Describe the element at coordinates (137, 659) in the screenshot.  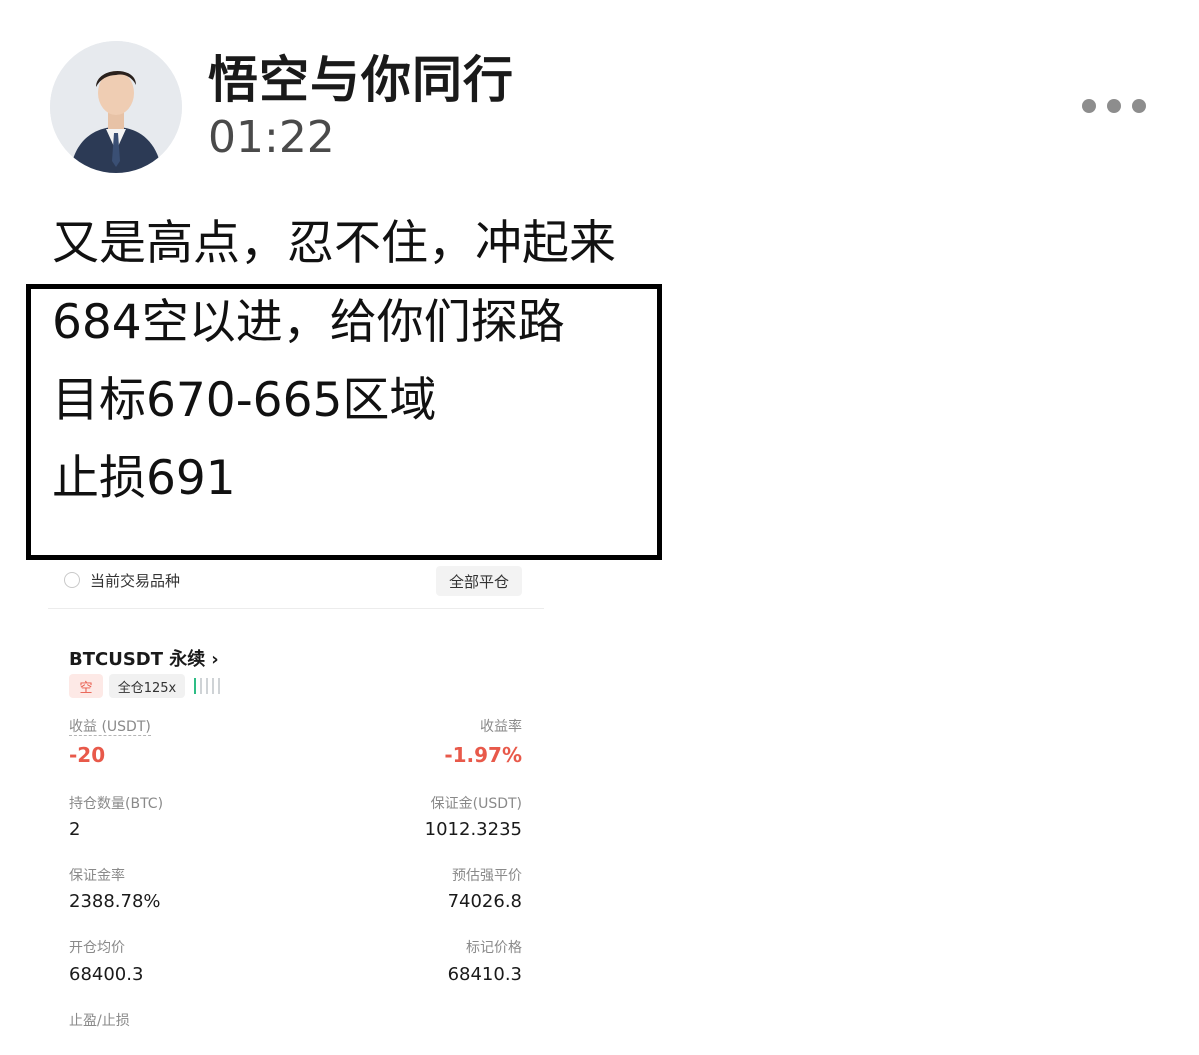
I see `symbol-label: BTCUSDT 永续` at that location.